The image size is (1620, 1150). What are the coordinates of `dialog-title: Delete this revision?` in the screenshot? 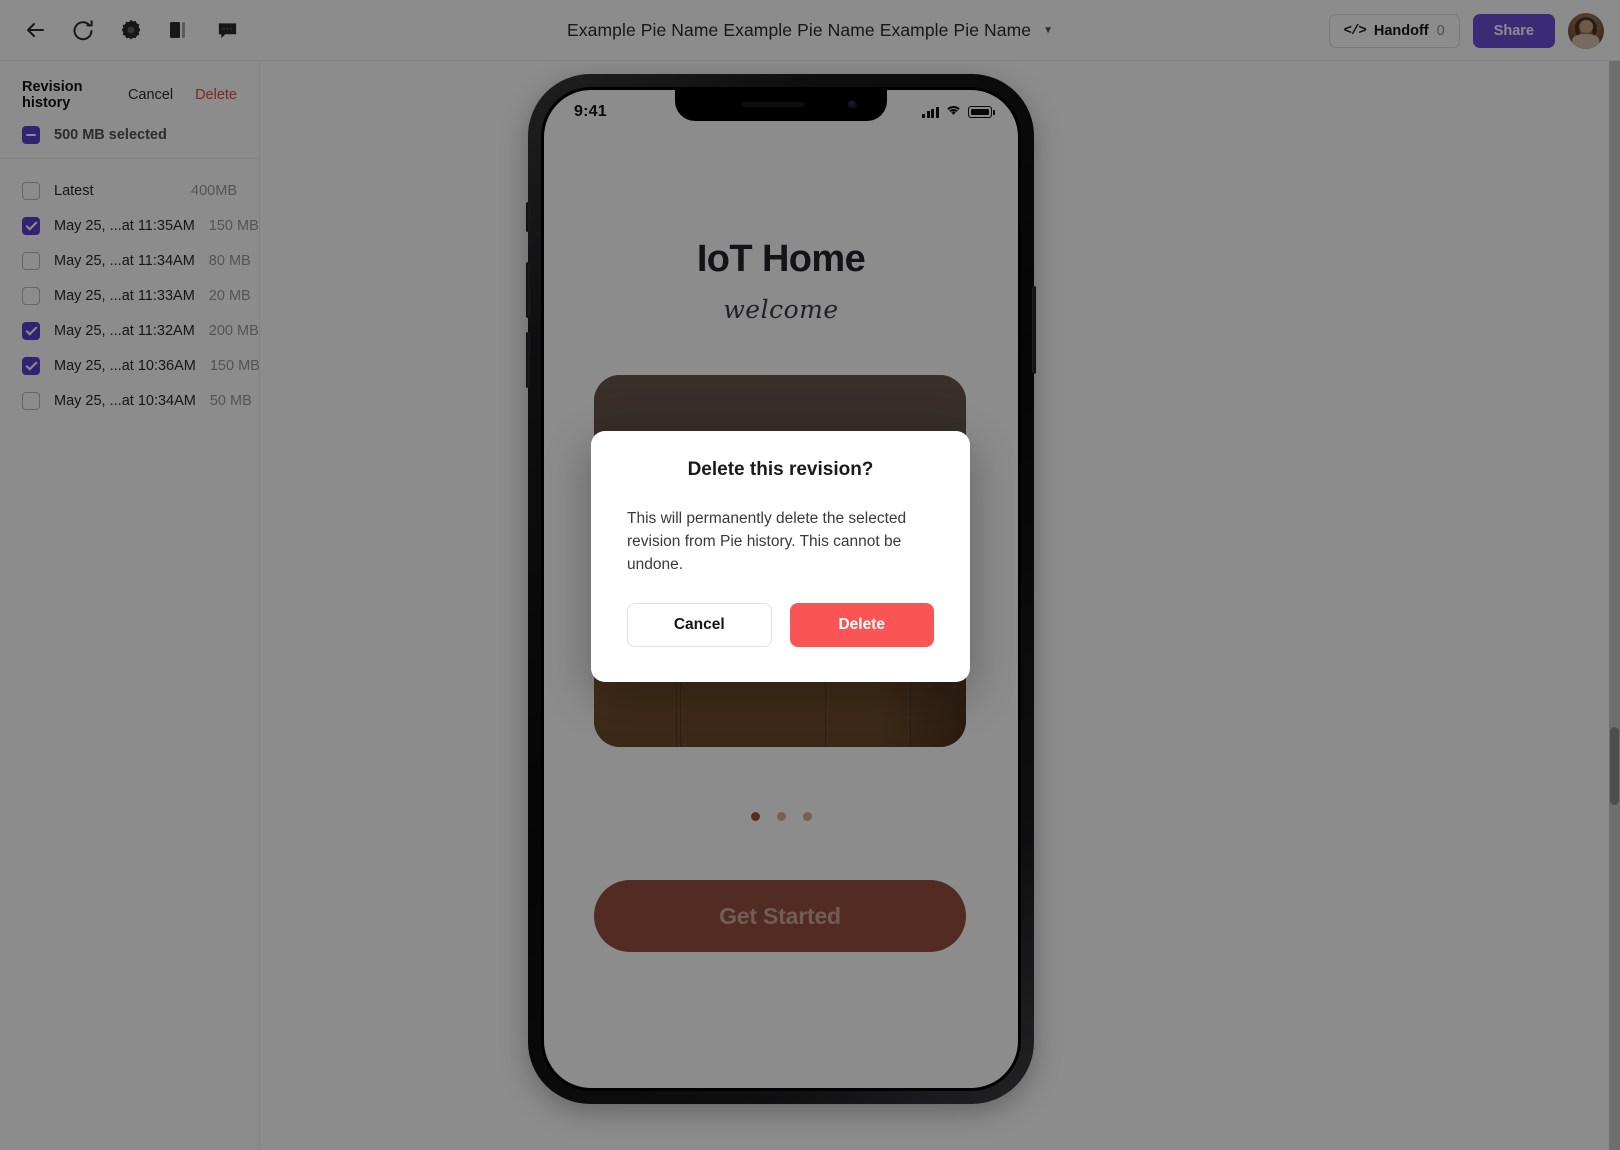 It's located at (780, 469).